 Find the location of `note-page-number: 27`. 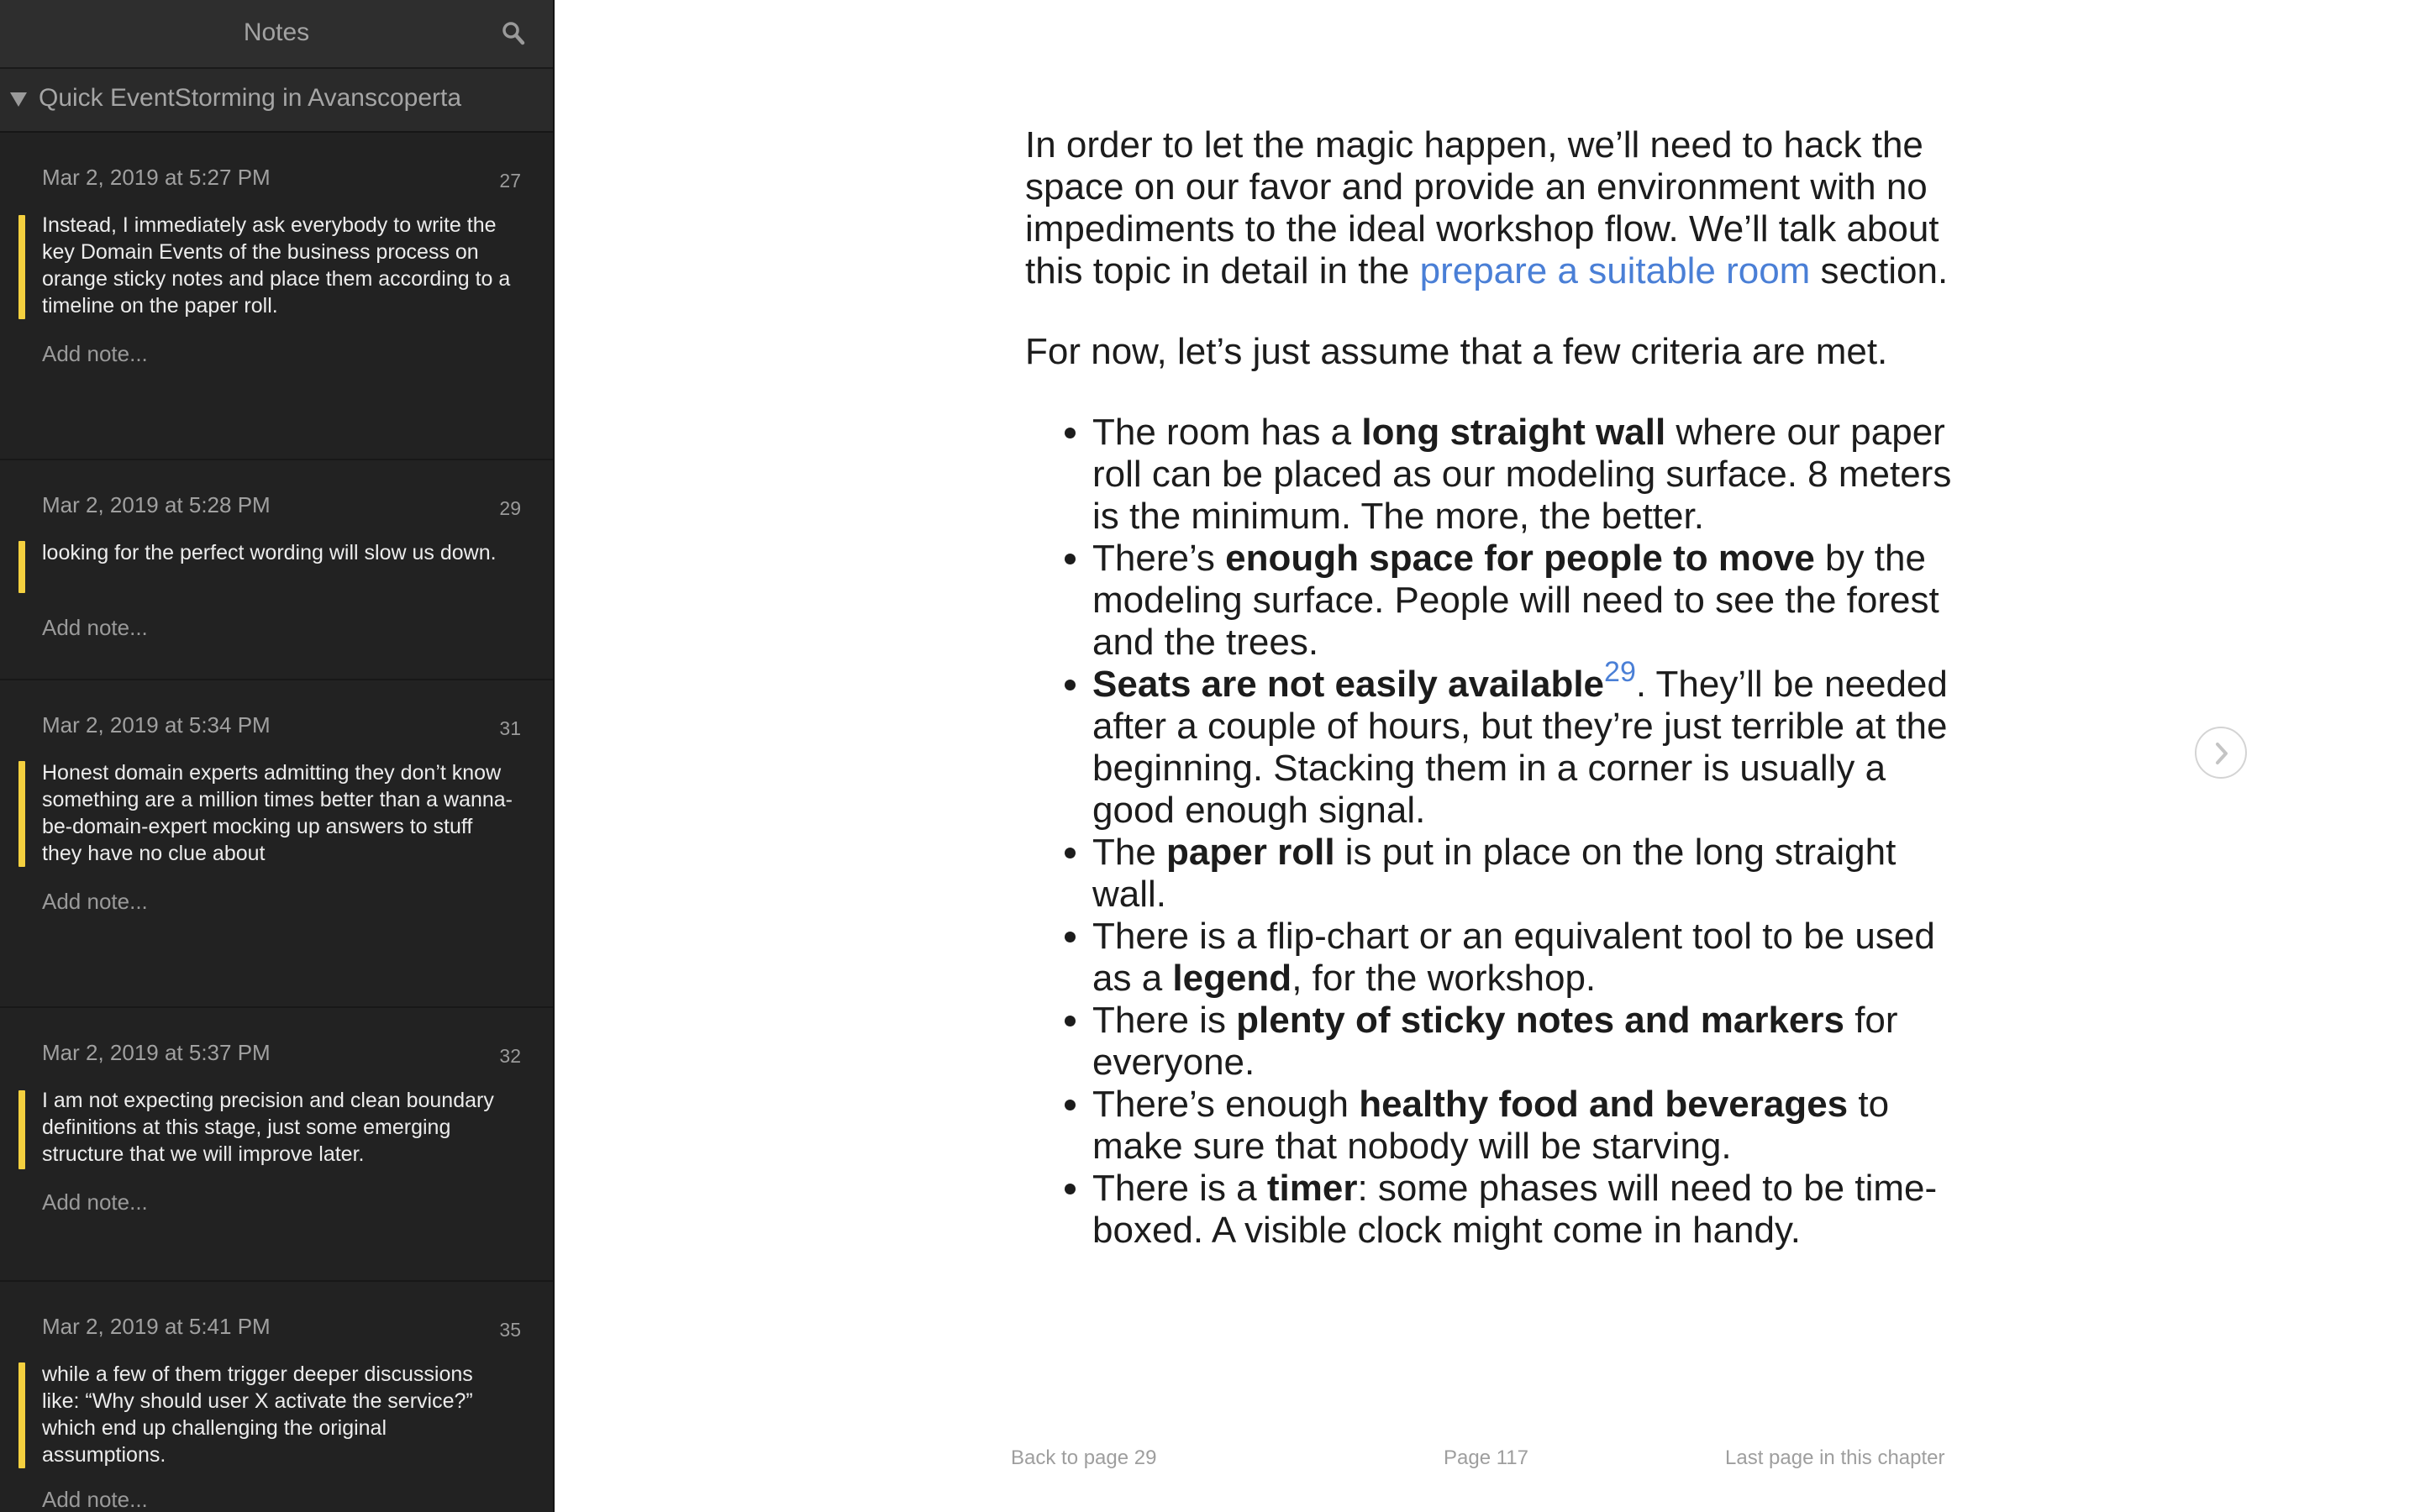

note-page-number: 27 is located at coordinates (510, 181).